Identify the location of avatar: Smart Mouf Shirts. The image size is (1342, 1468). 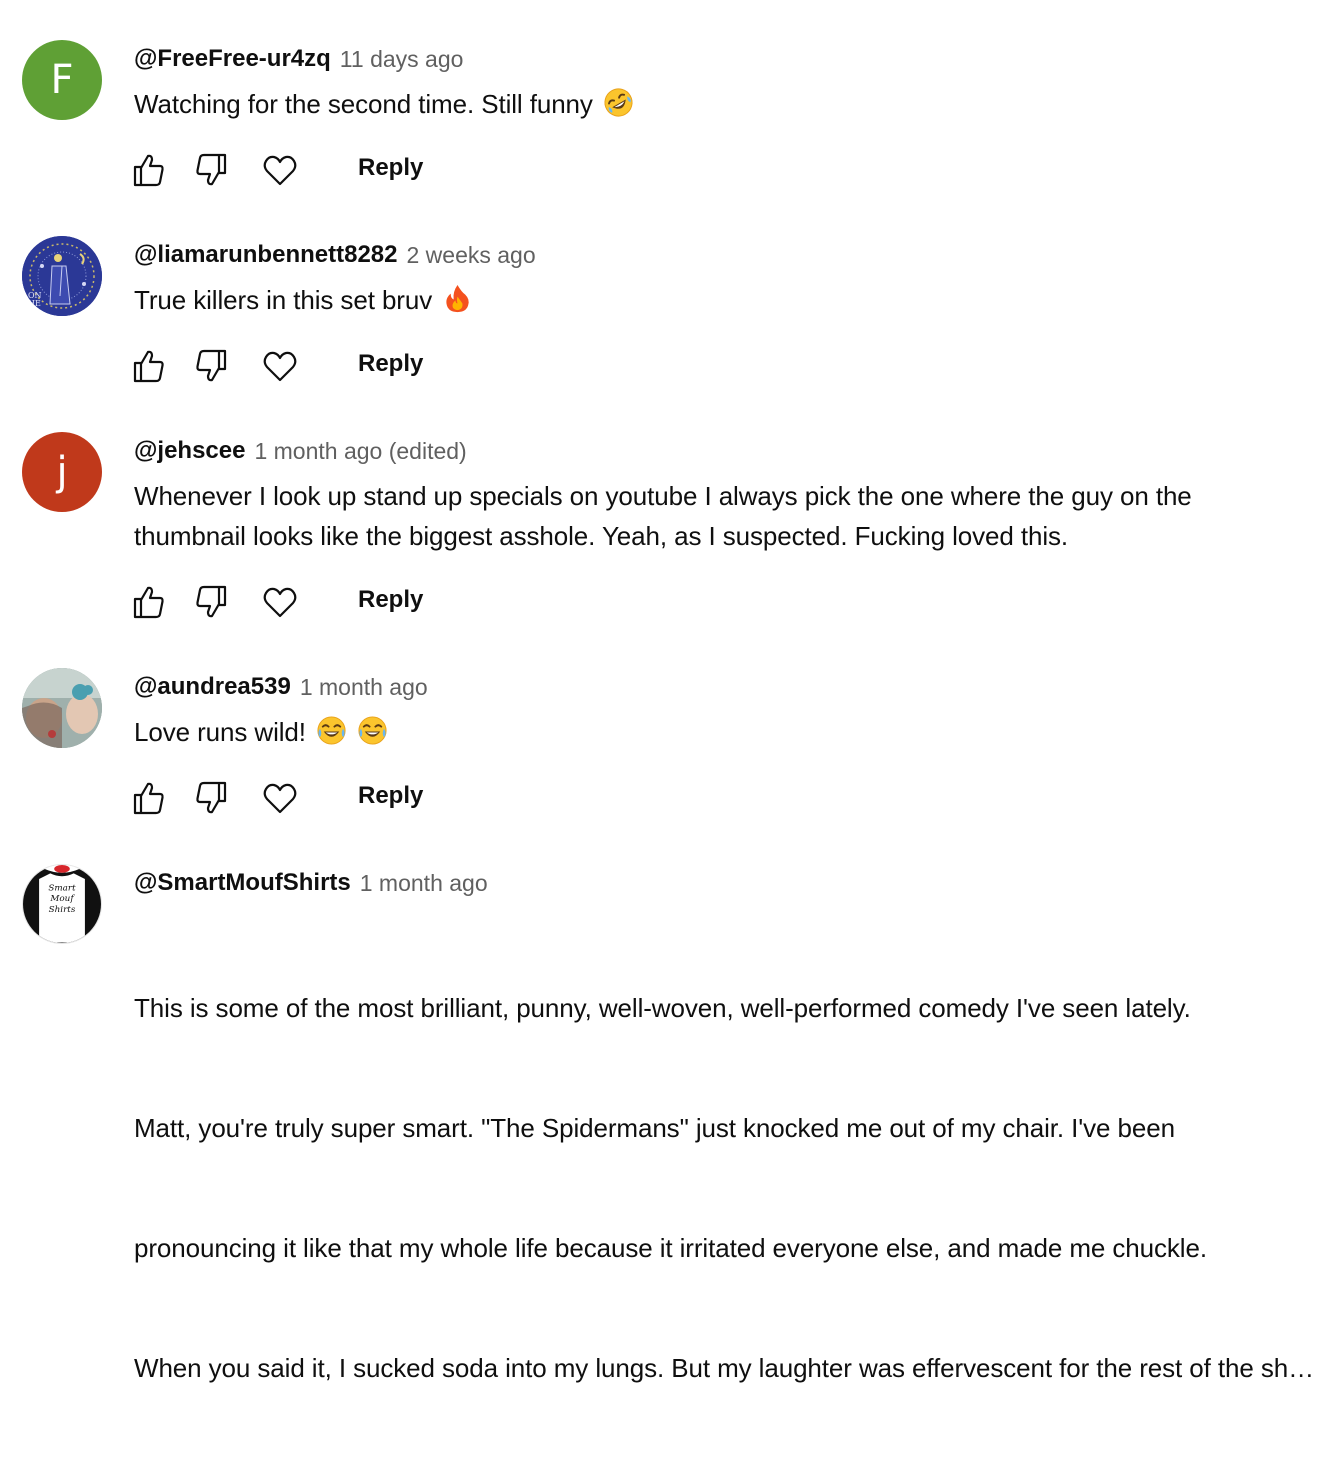
(62, 904).